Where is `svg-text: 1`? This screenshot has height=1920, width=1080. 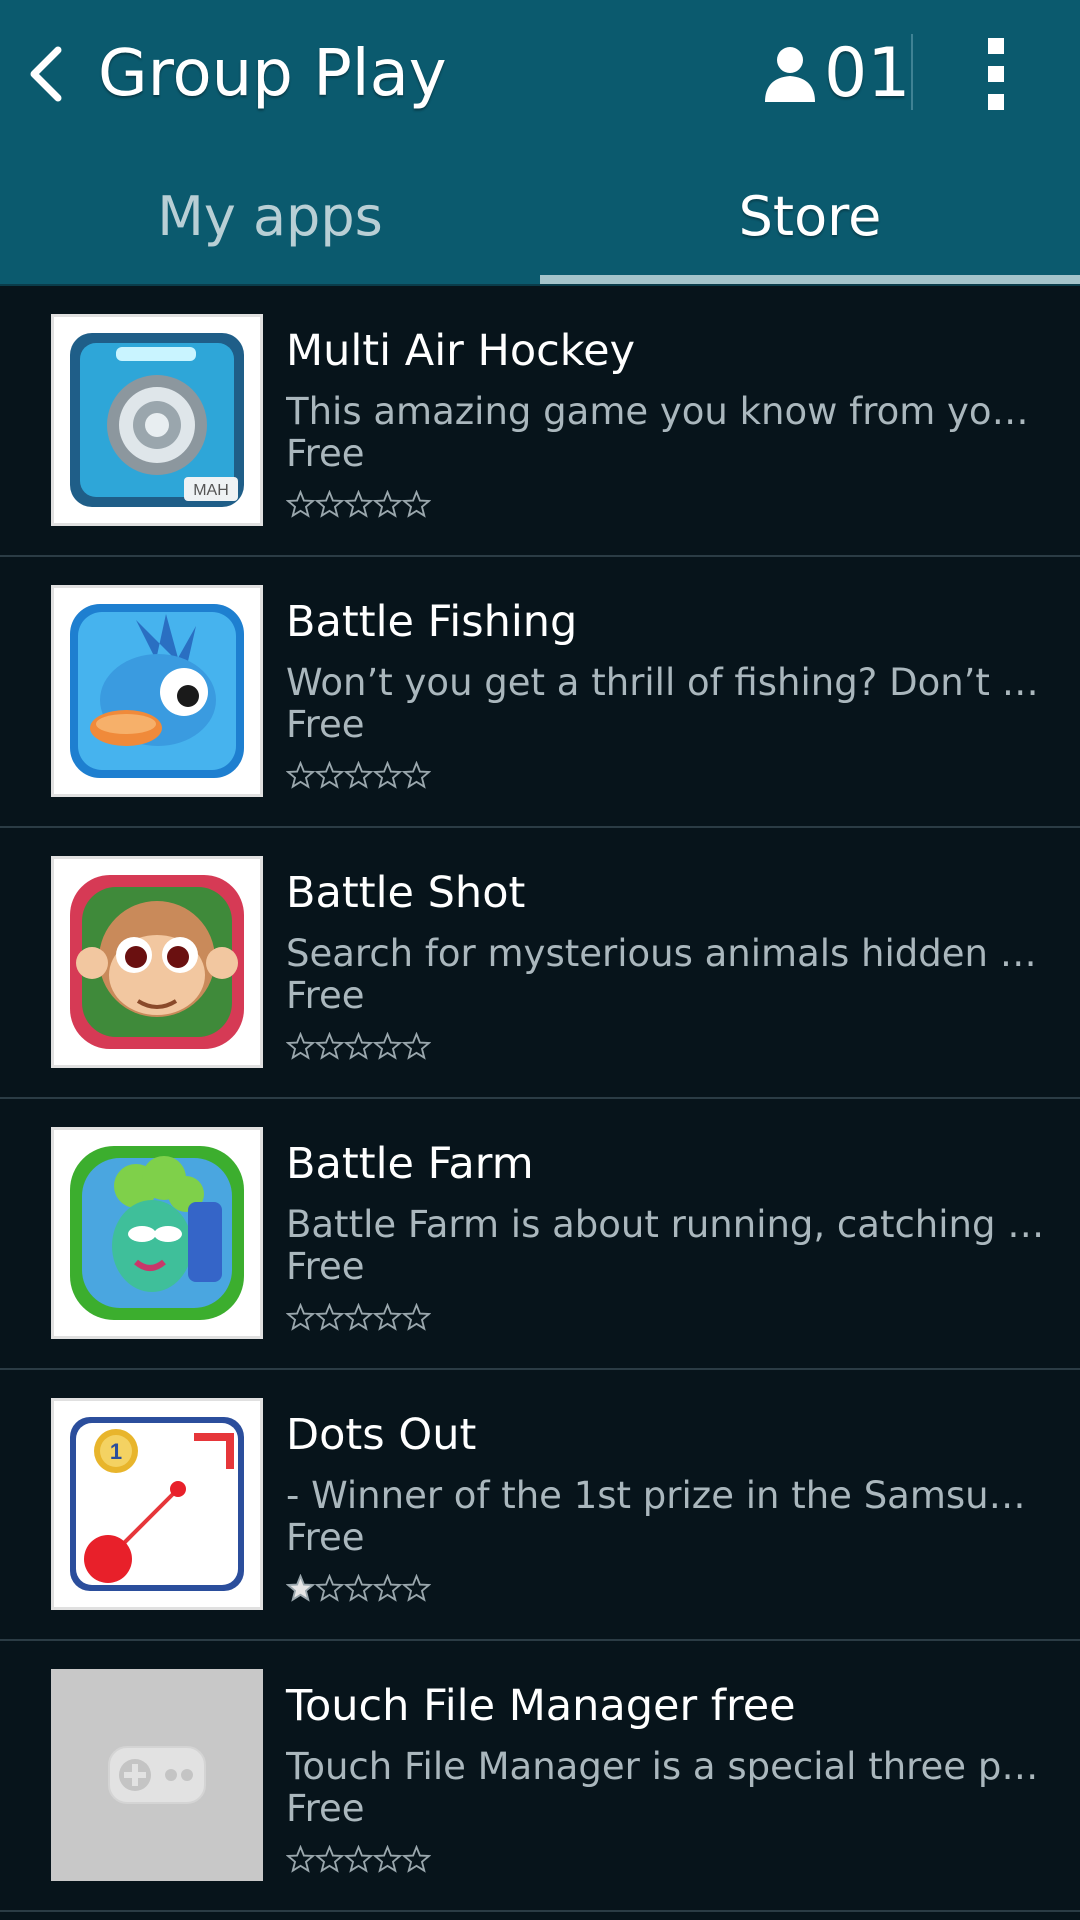 svg-text: 1 is located at coordinates (116, 1451).